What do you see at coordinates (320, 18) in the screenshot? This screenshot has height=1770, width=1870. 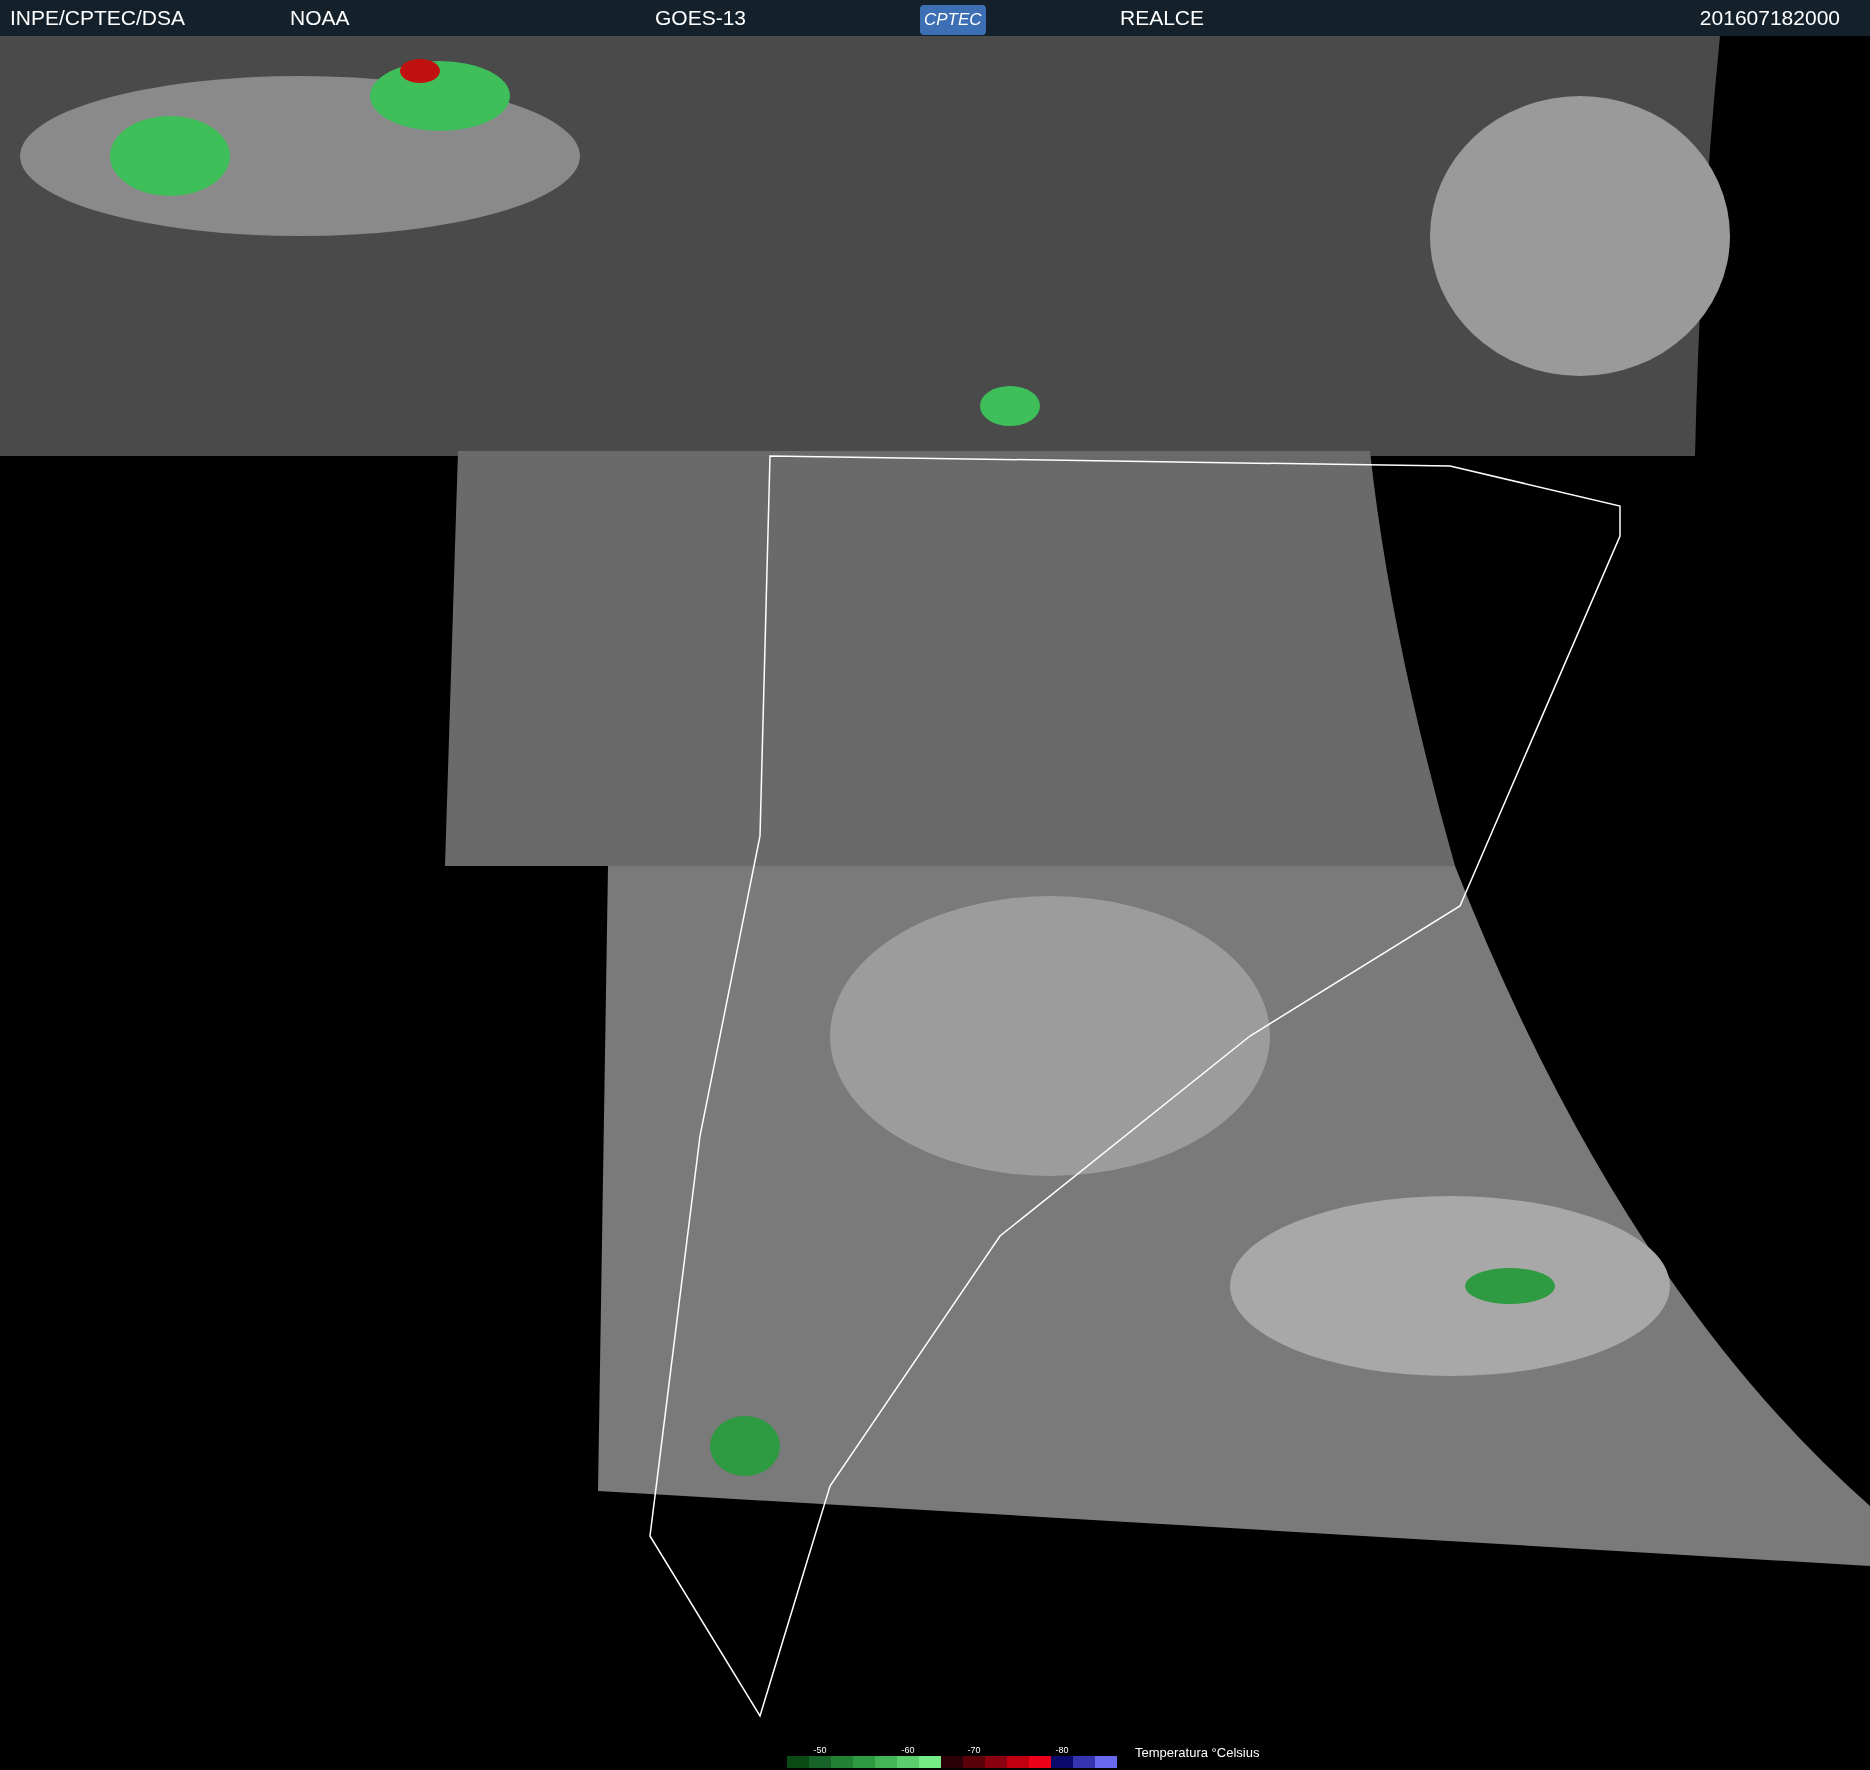 I see `header-label: NOAA` at bounding box center [320, 18].